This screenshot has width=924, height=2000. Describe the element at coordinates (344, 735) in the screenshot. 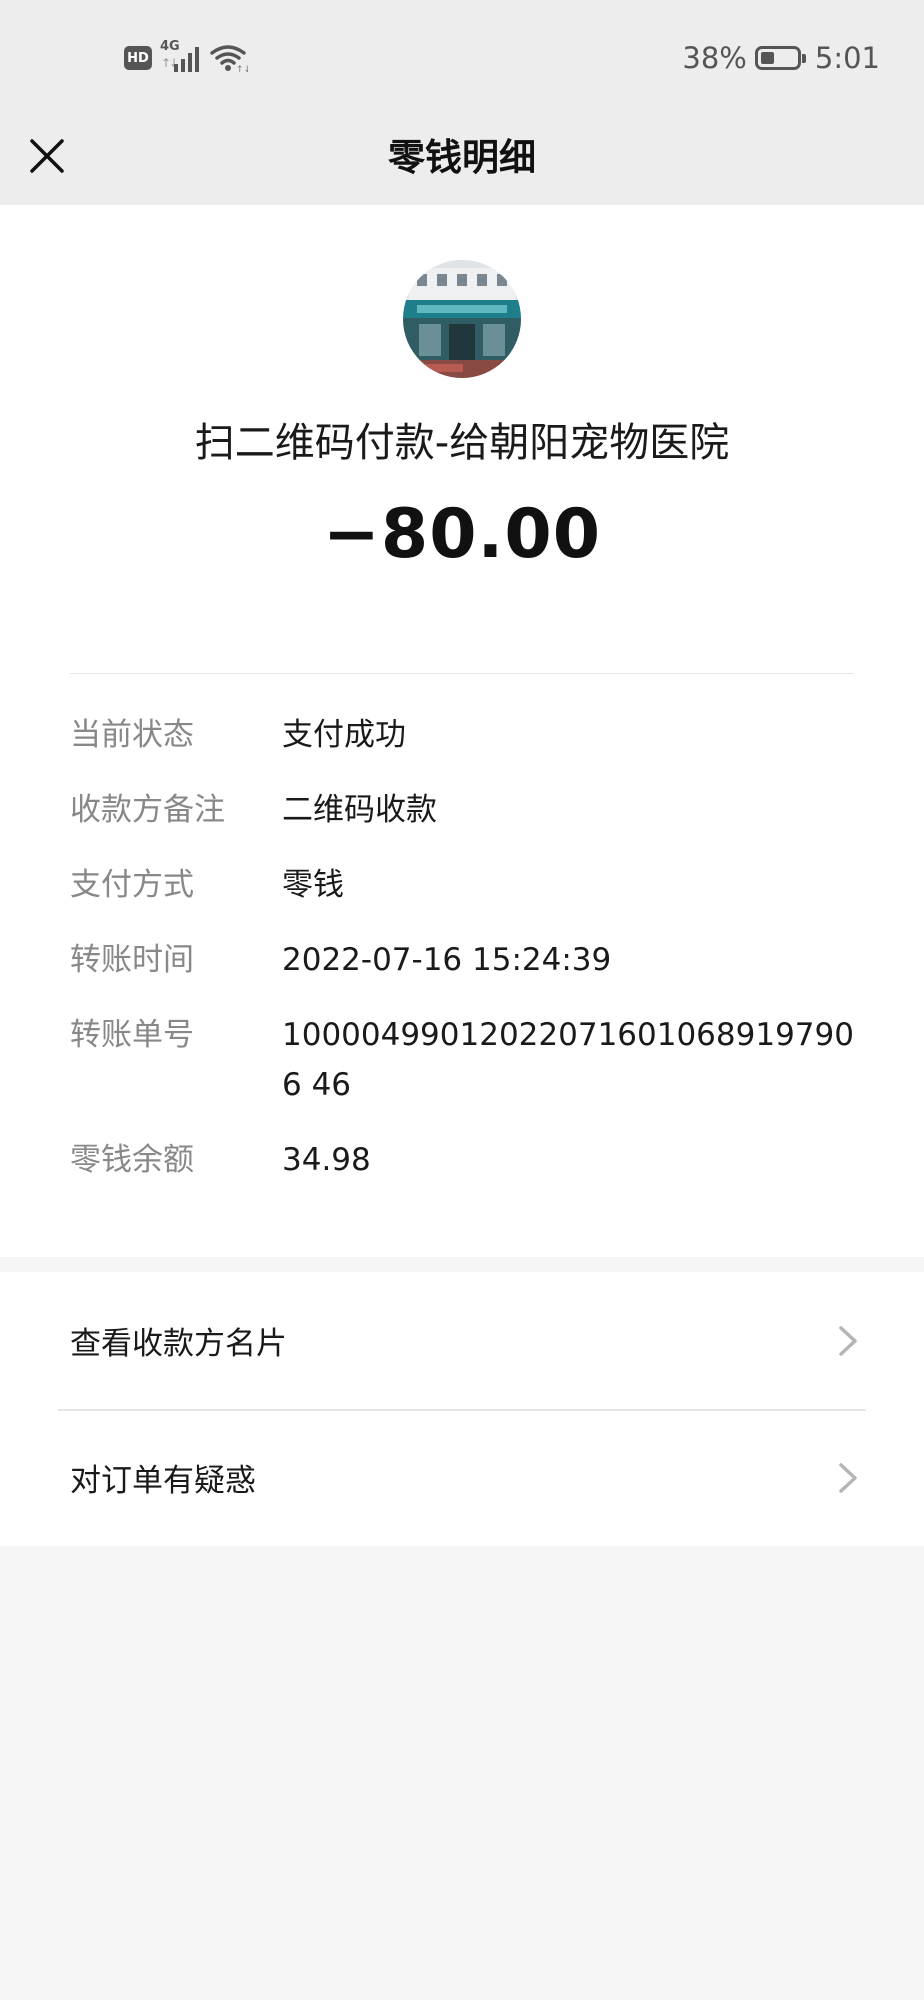

I see `detail-value: 支付成功` at that location.